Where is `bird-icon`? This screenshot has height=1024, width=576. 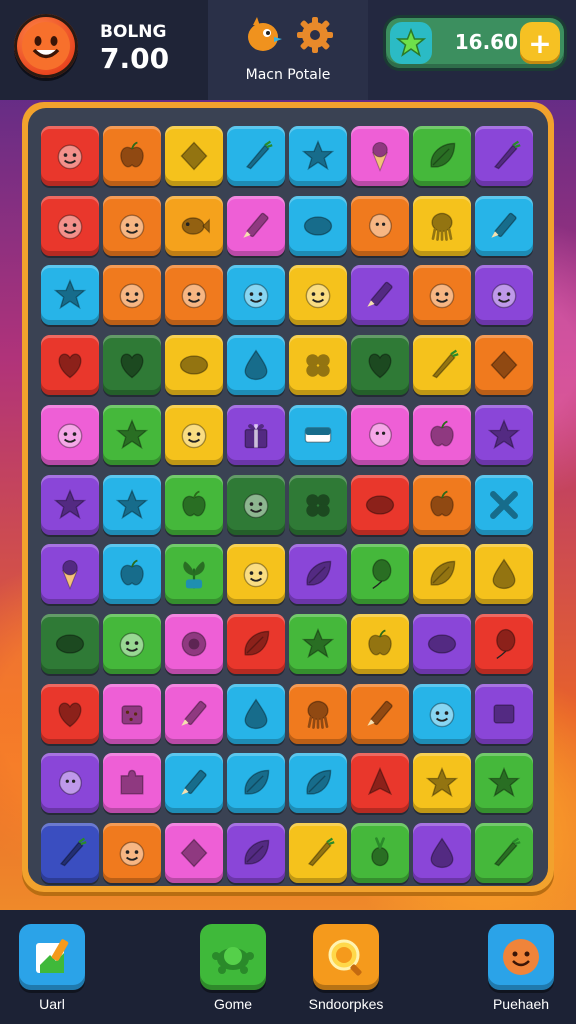
bird-icon is located at coordinates (263, 35).